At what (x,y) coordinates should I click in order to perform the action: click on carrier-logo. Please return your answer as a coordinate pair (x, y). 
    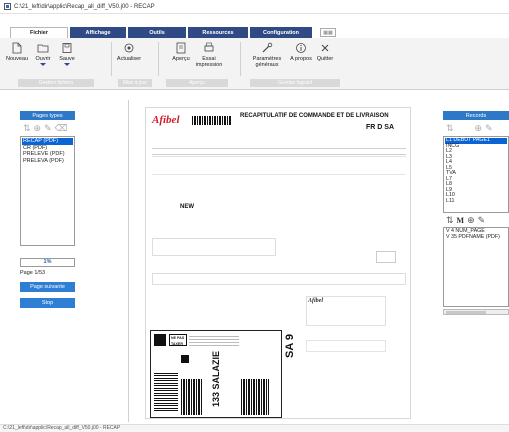
    Looking at the image, I should click on (160, 340).